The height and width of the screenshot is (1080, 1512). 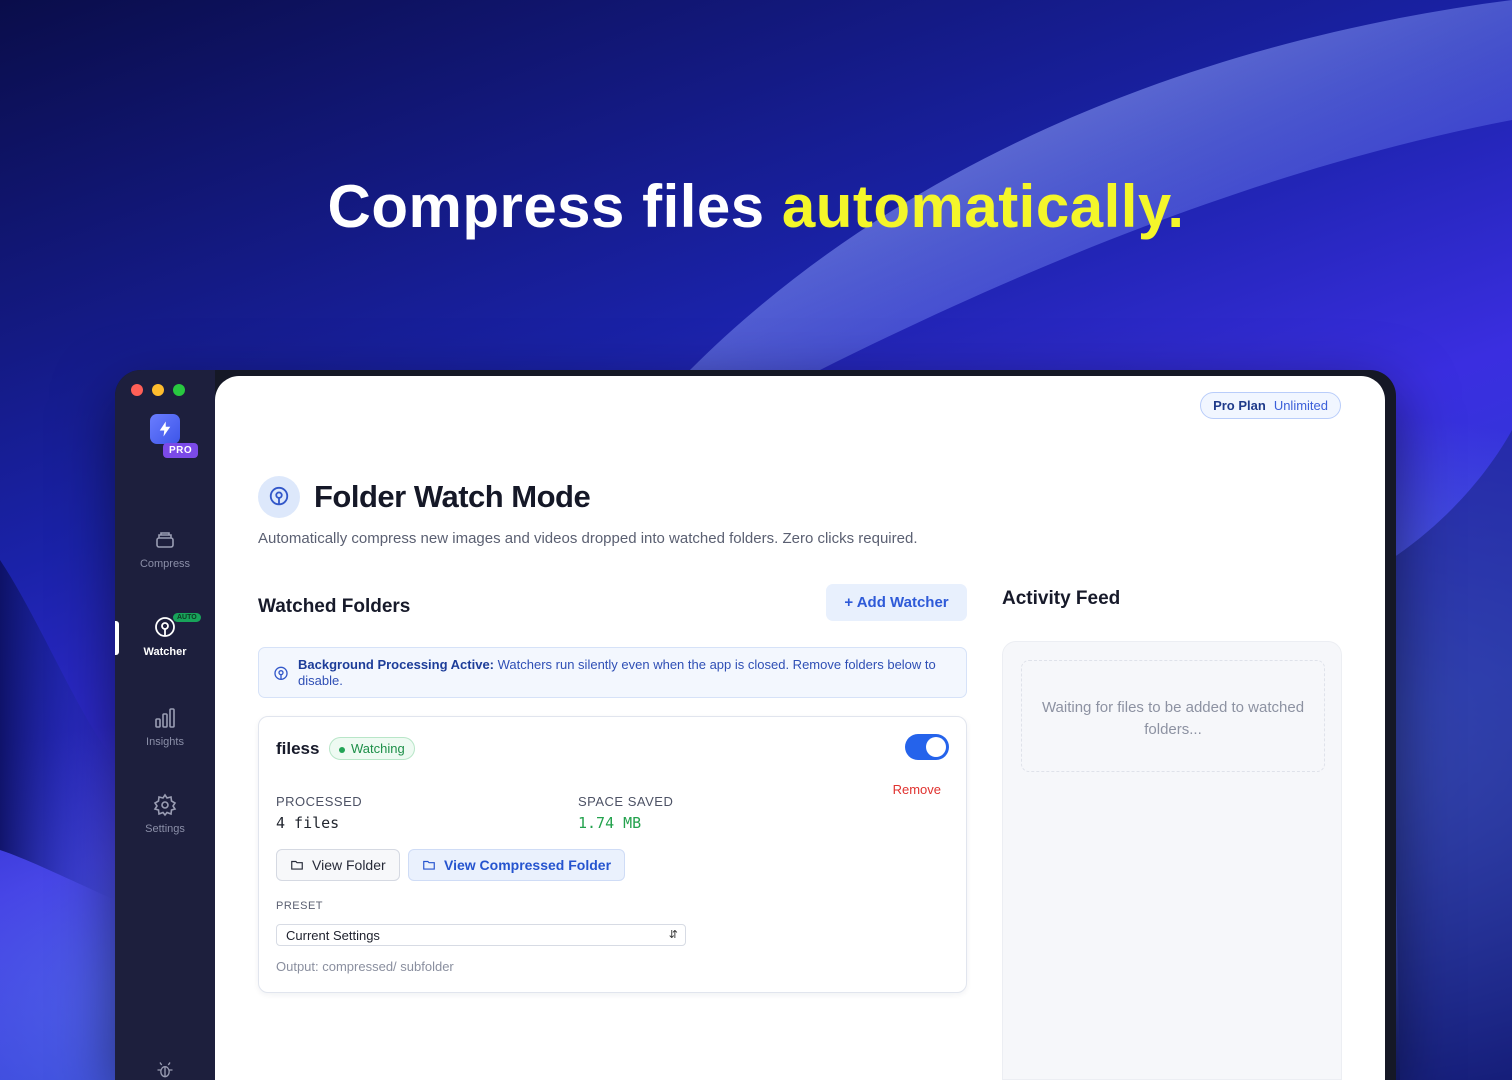 What do you see at coordinates (165, 829) in the screenshot?
I see `sidebar-item-label: Settings` at bounding box center [165, 829].